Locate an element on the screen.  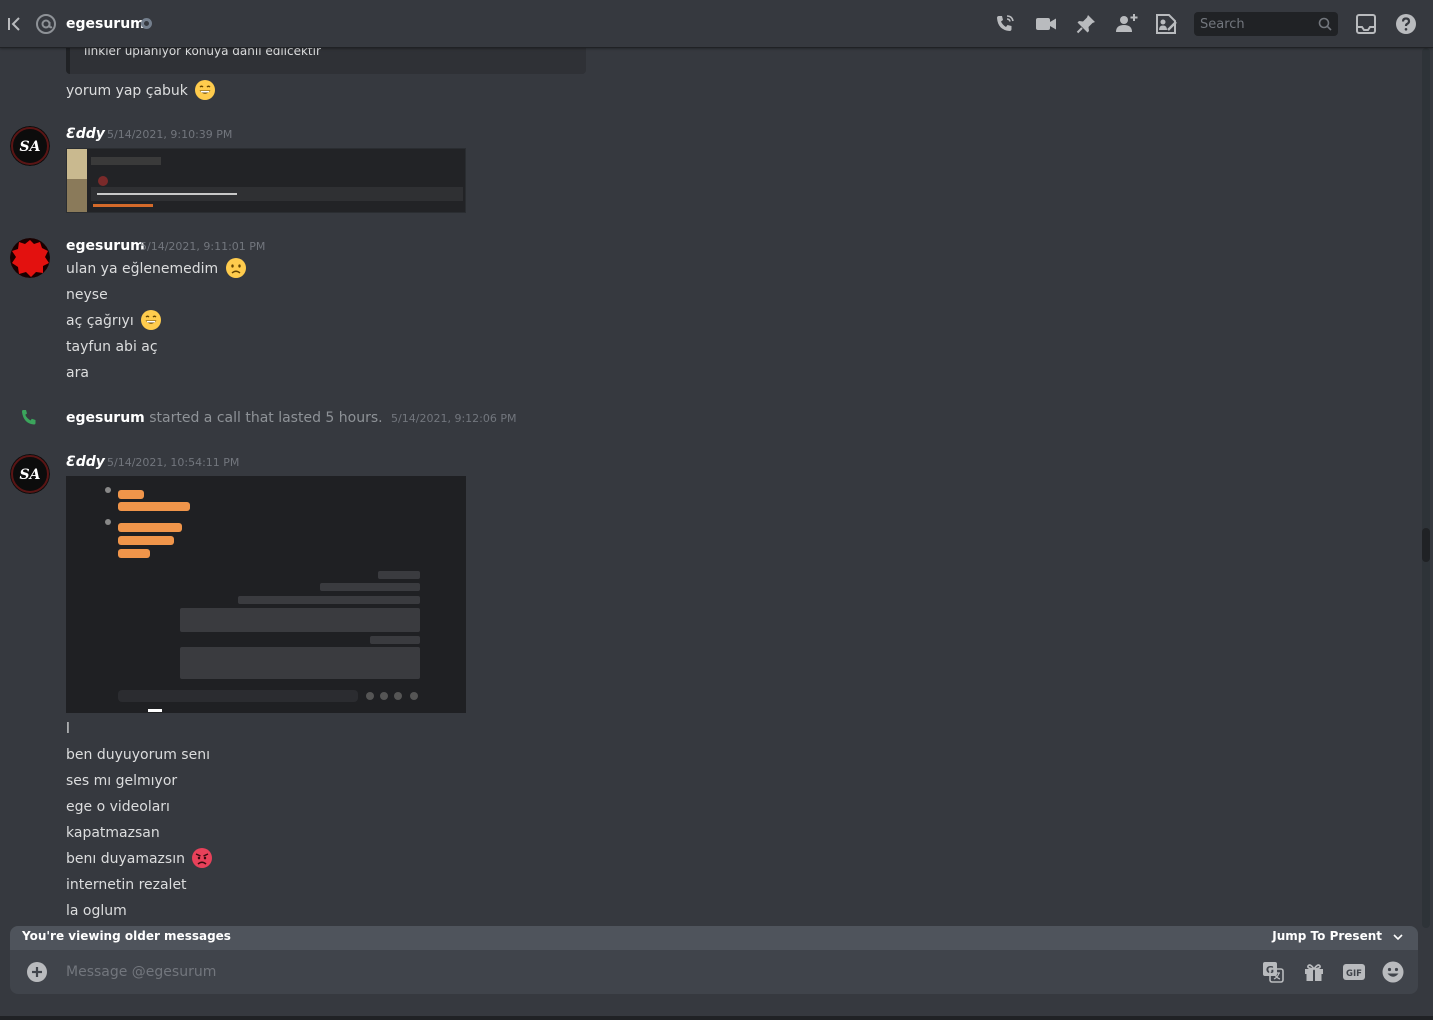
translate-icon: G is located at coordinates (1273, 972).